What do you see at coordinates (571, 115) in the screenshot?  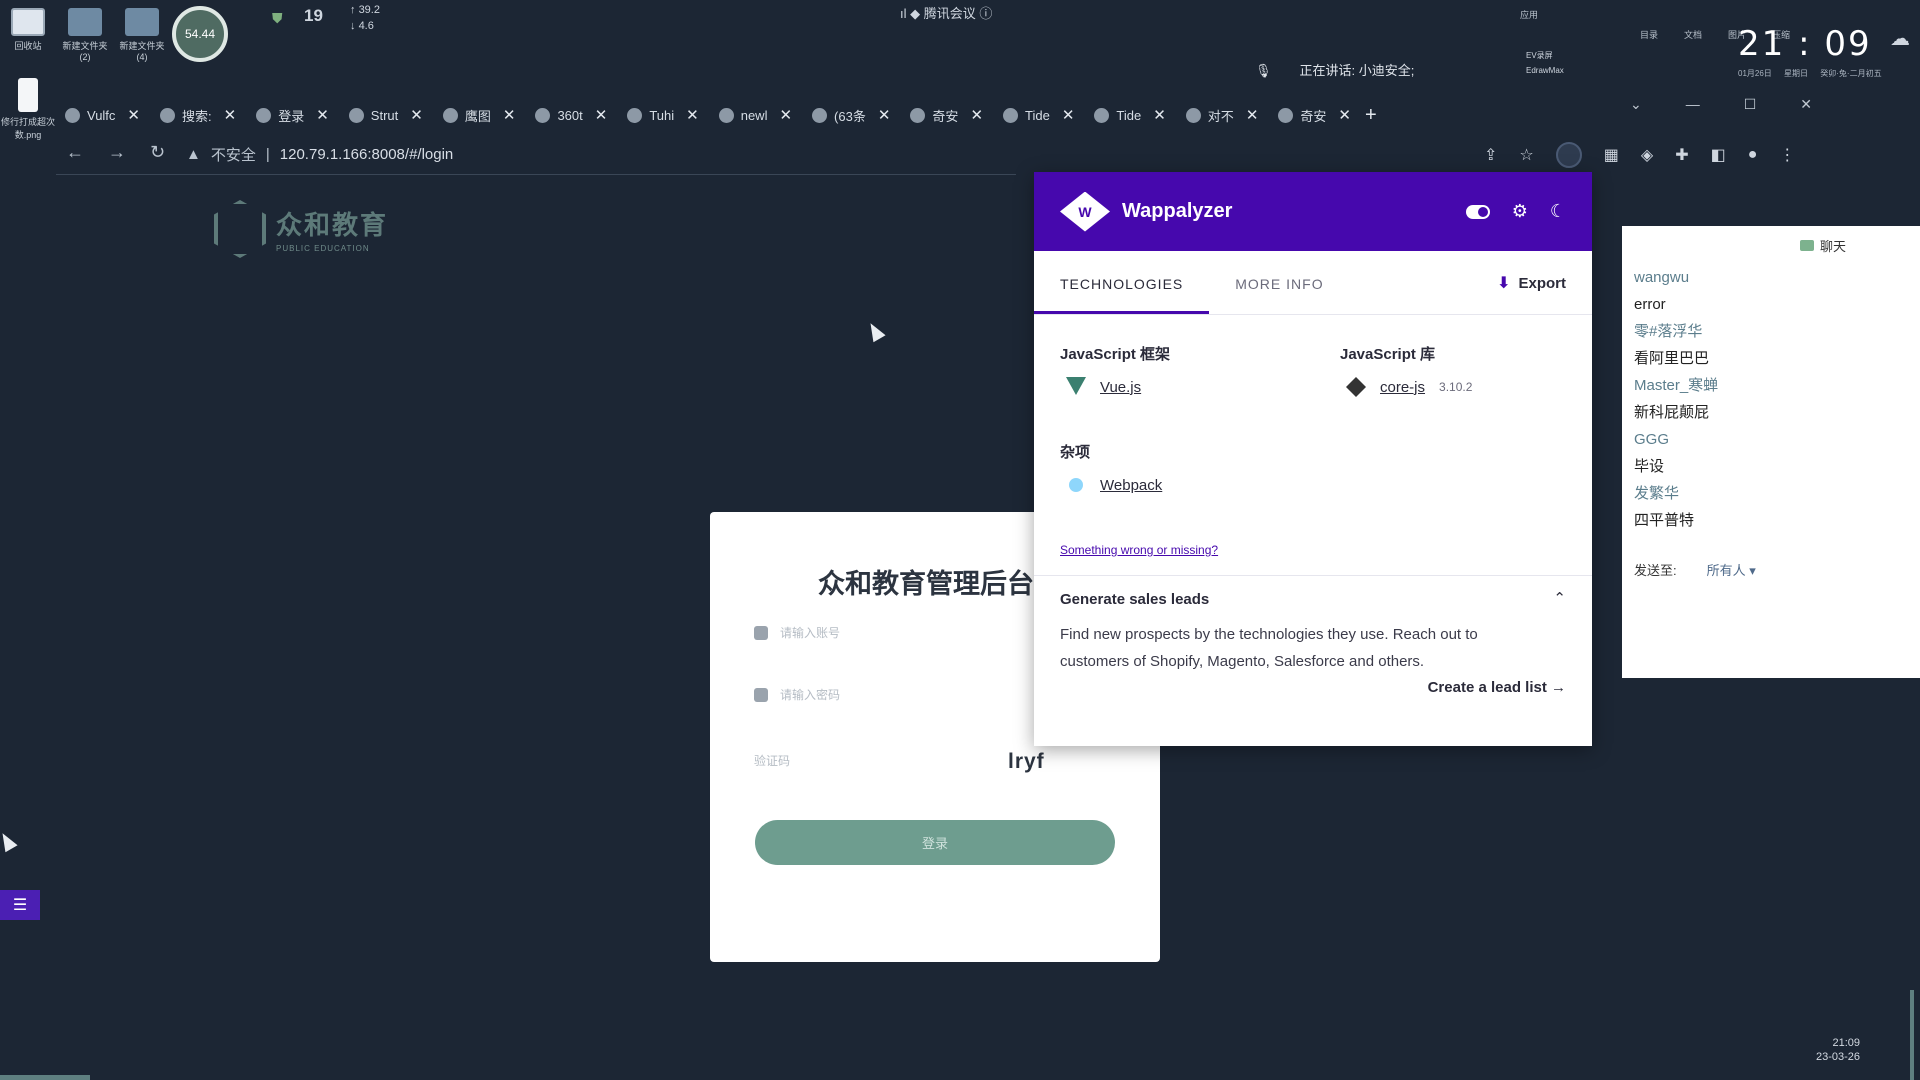 I see `tab-360: 360t ✕` at bounding box center [571, 115].